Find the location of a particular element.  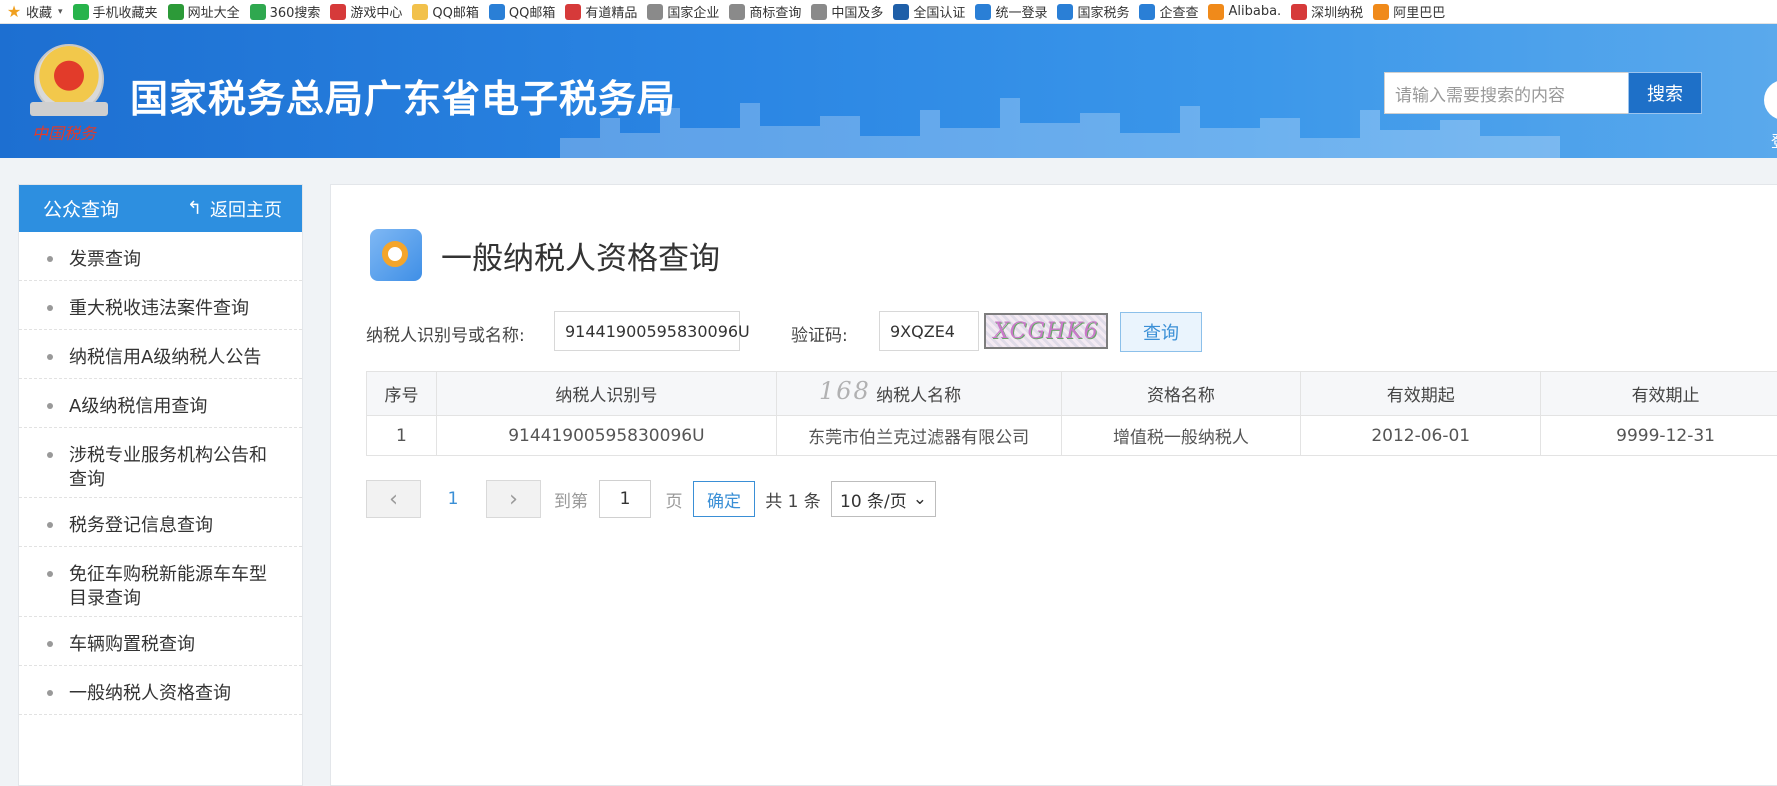

sidebar-item: 税务登记信息查询 is located at coordinates (160, 522).